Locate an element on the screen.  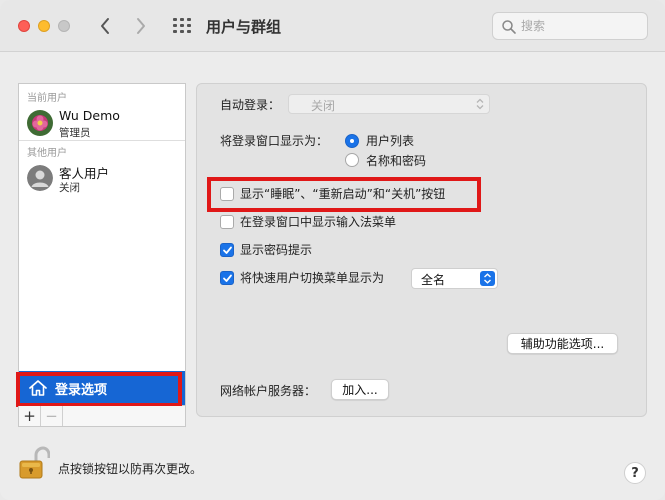
checkbox-password-hints-label: 显示密码提示 is located at coordinates (276, 250).